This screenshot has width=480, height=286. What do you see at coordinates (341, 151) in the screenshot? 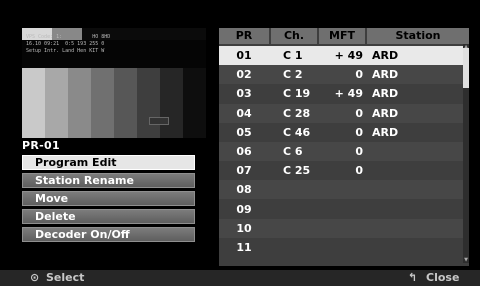
I see `table-row: 06 C 6 0` at bounding box center [341, 151].